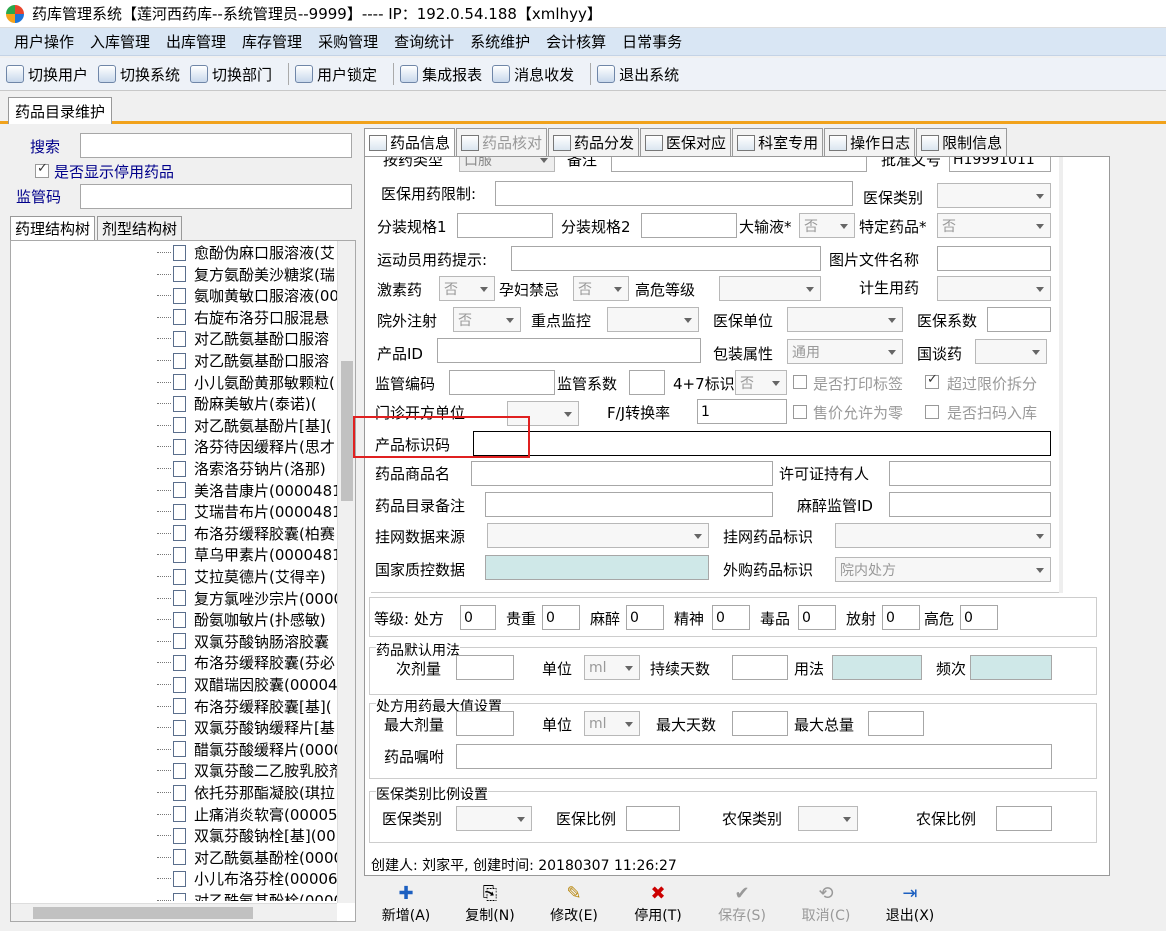  Describe the element at coordinates (638, 74) in the screenshot. I see `exit-system-button: 退出系统` at that location.